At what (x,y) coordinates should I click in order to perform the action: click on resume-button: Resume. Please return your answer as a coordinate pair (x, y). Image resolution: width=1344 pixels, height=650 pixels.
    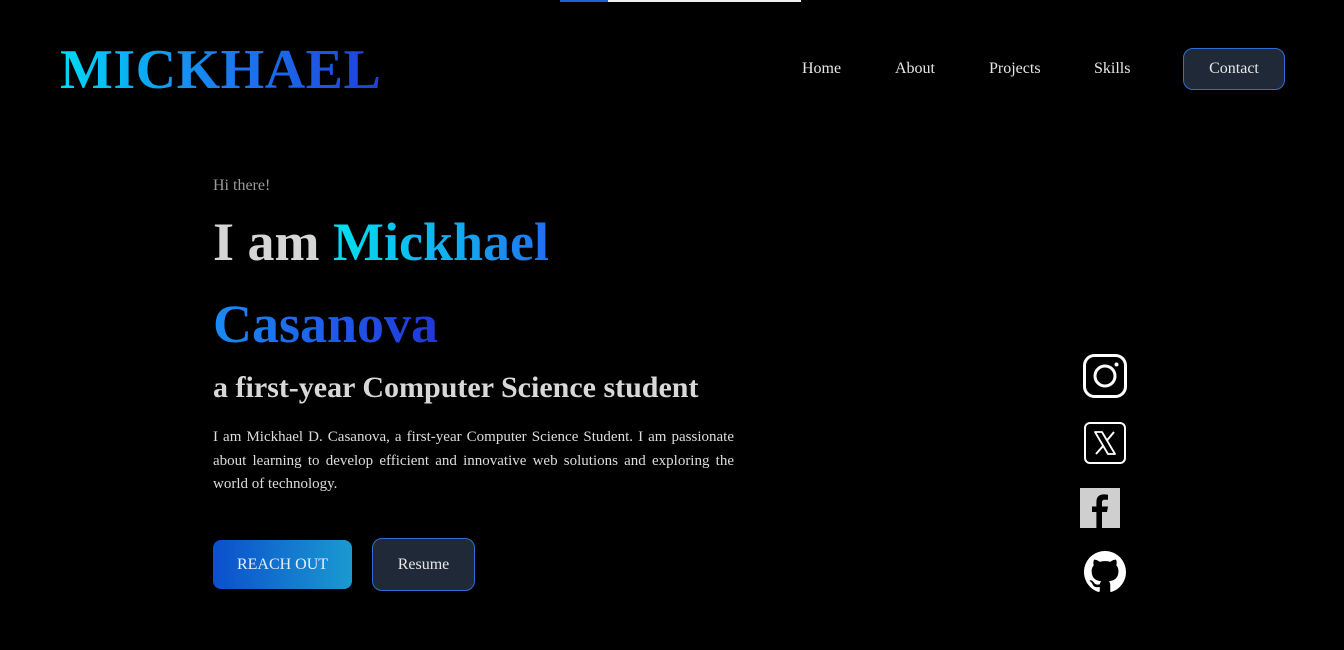
    Looking at the image, I should click on (423, 564).